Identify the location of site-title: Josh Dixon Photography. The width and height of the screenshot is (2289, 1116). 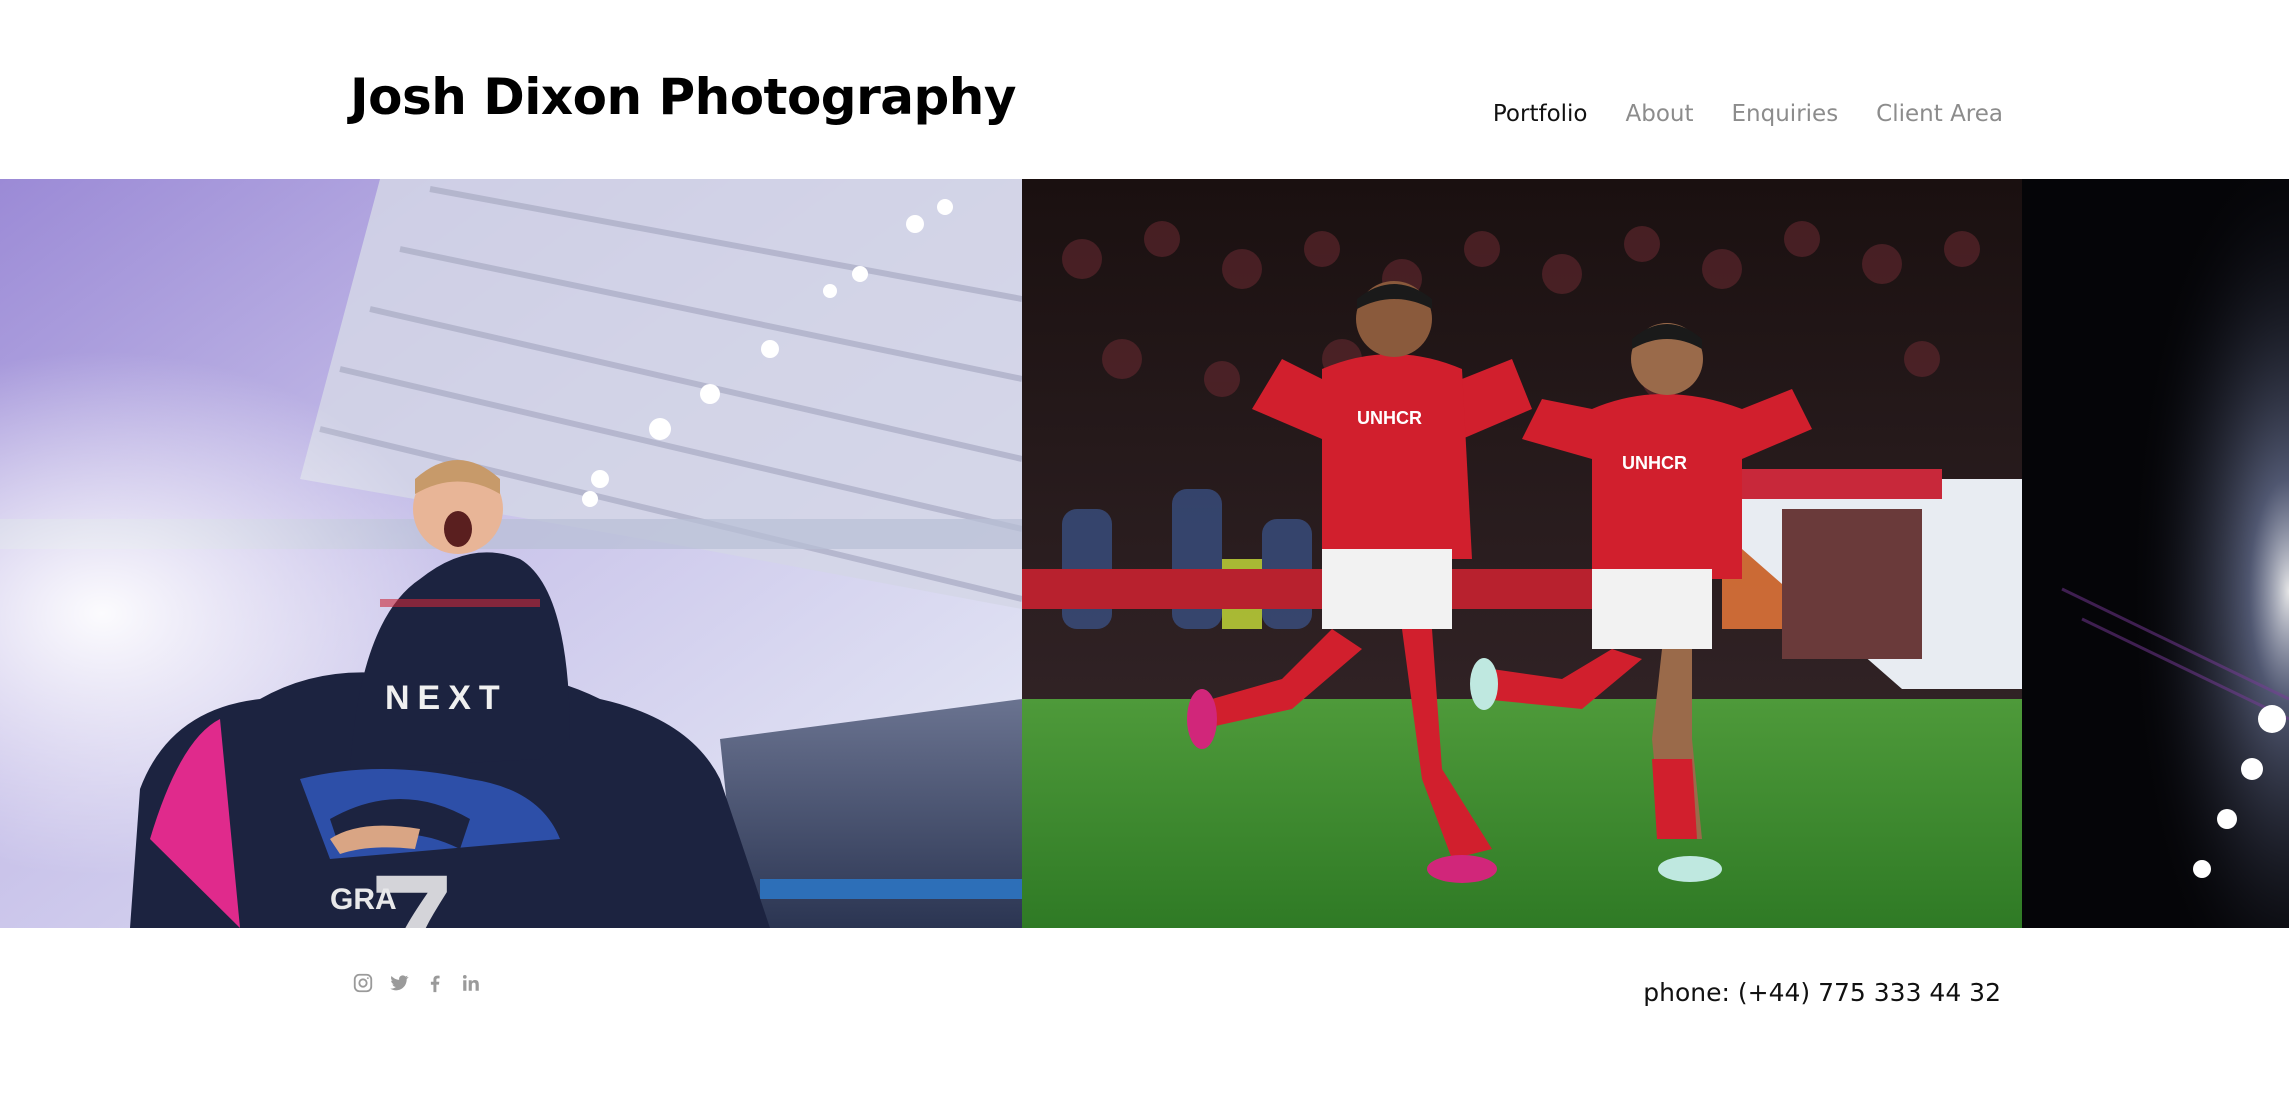
(683, 97).